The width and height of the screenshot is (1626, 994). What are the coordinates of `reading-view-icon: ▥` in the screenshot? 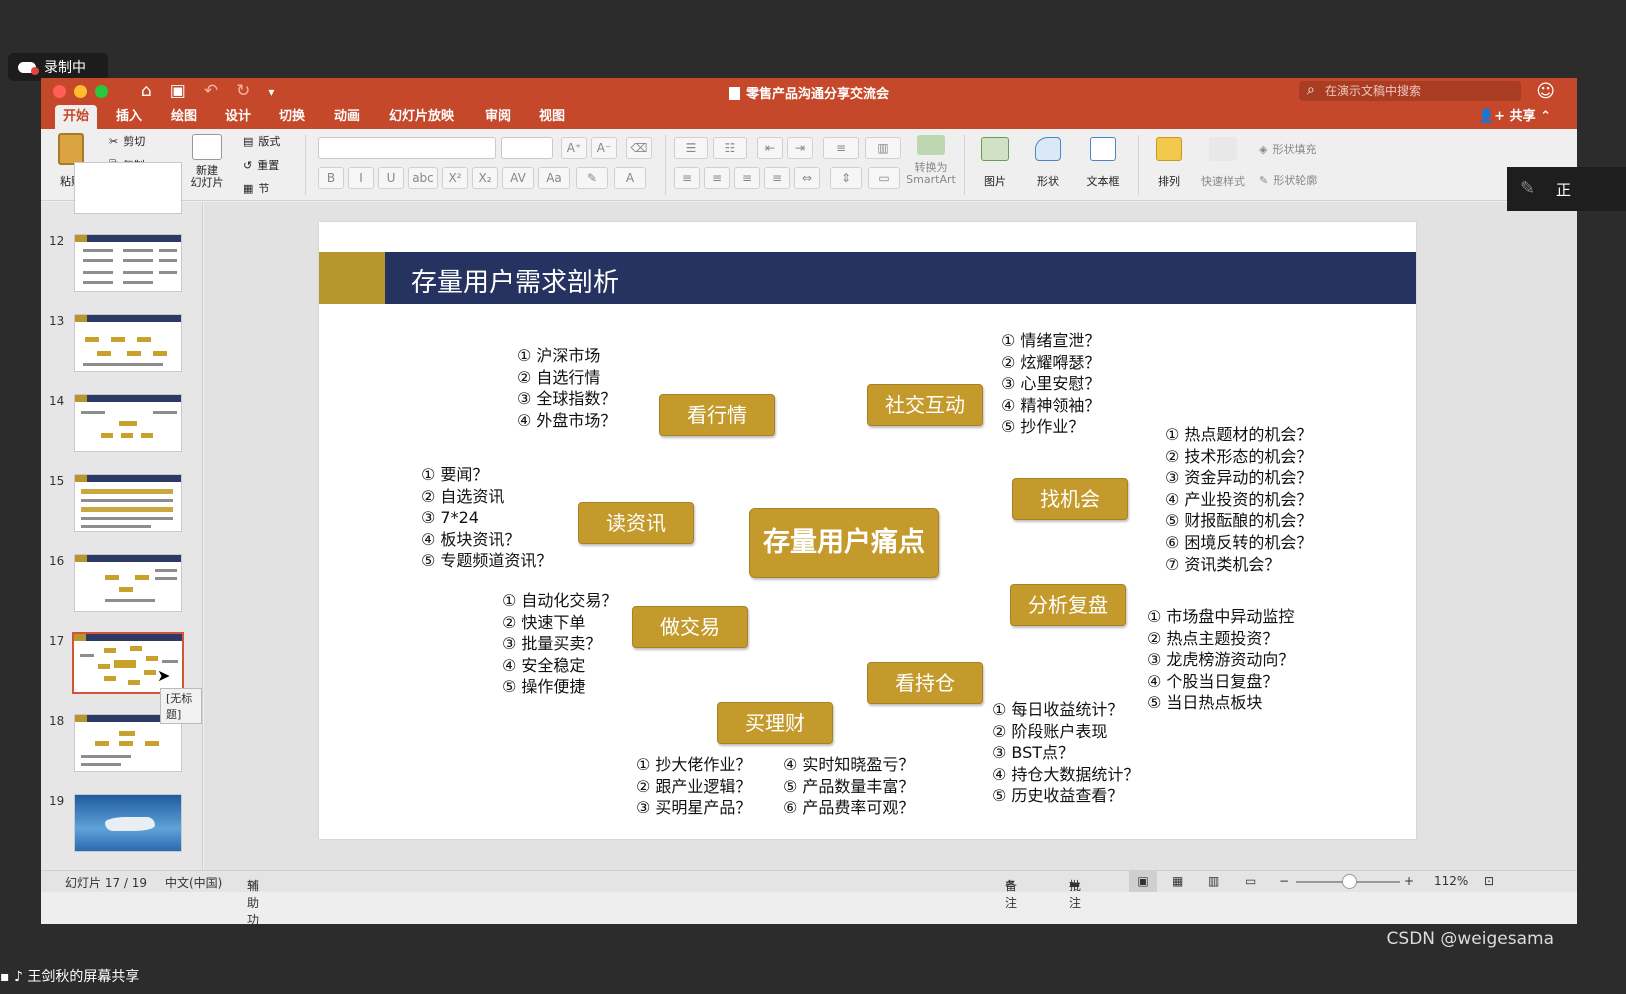 It's located at (1213, 881).